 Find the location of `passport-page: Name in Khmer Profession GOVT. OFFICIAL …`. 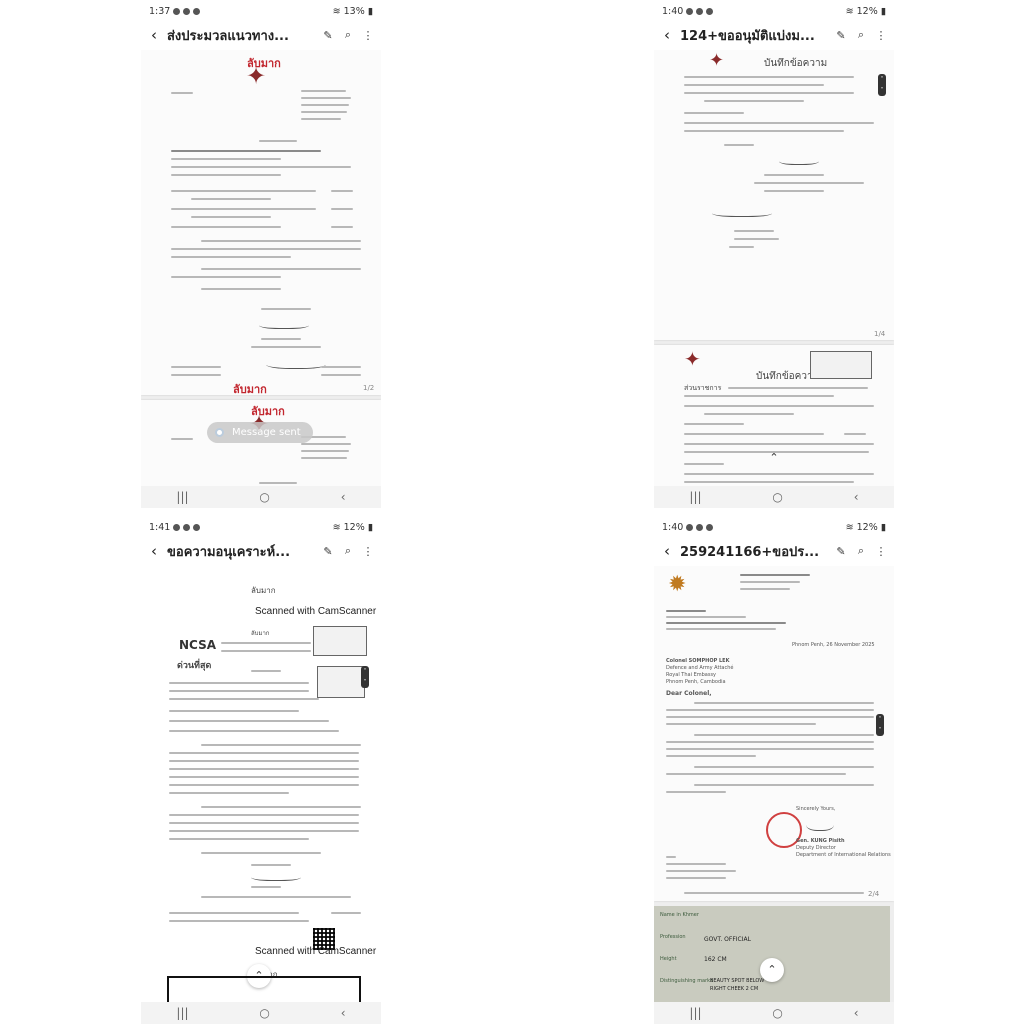

passport-page: Name in Khmer Profession GOVT. OFFICIAL … is located at coordinates (772, 954).